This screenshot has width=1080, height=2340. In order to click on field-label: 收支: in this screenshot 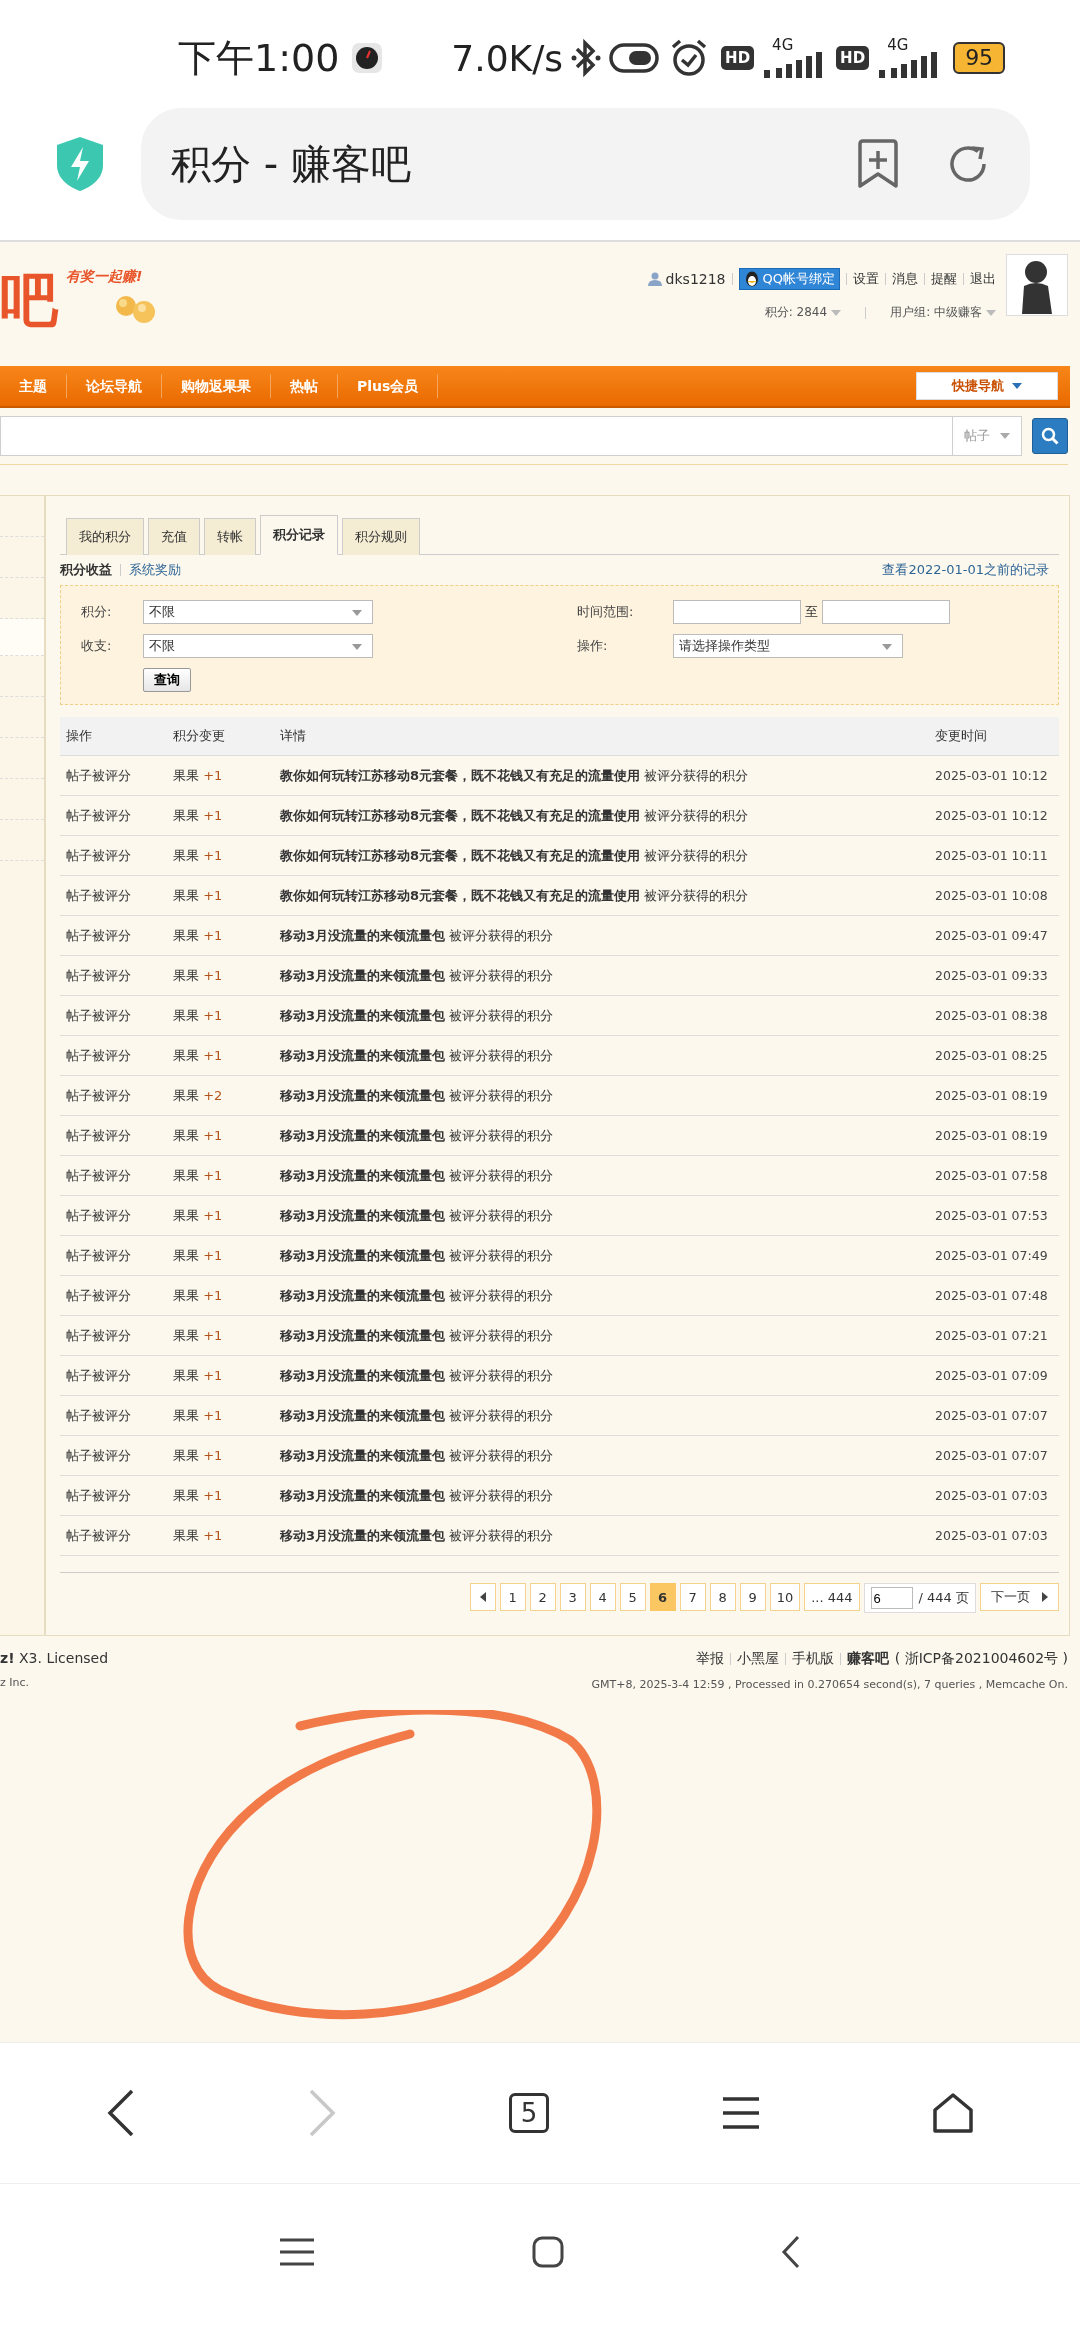, I will do `click(97, 646)`.